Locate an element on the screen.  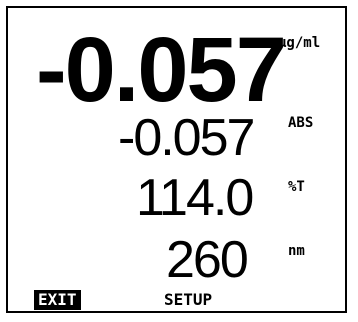
wavelength-unit: nm is located at coordinates (296, 251).